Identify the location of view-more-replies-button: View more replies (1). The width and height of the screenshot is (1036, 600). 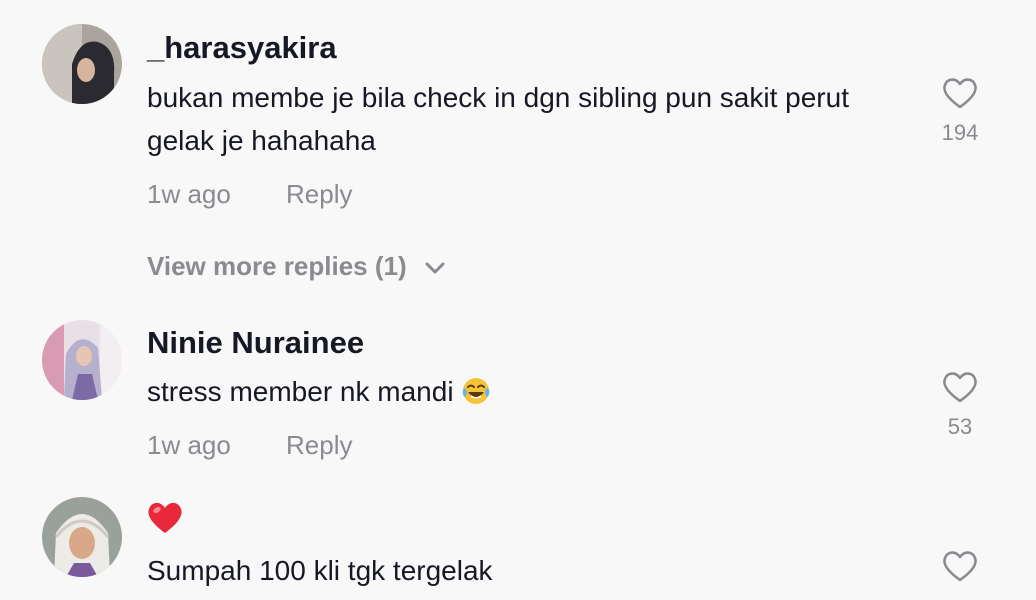
(296, 266).